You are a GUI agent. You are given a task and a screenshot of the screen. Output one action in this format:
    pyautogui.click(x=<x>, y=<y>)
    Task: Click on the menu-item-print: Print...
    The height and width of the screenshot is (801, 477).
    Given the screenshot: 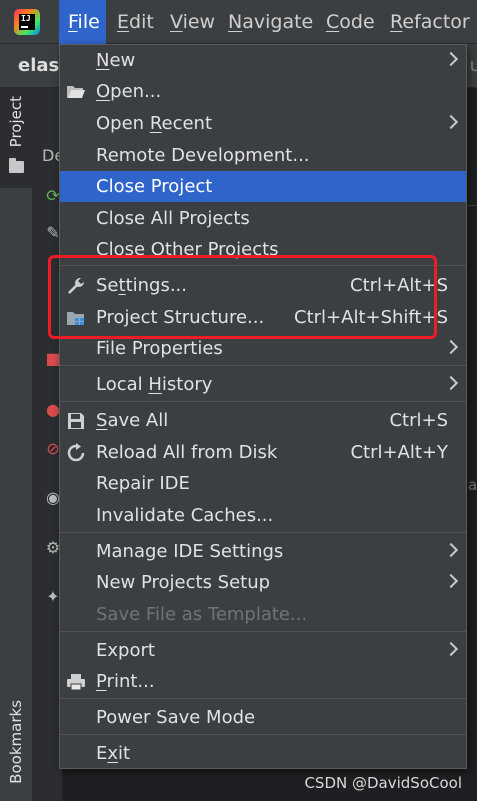 What is the action you would take?
    pyautogui.click(x=263, y=681)
    